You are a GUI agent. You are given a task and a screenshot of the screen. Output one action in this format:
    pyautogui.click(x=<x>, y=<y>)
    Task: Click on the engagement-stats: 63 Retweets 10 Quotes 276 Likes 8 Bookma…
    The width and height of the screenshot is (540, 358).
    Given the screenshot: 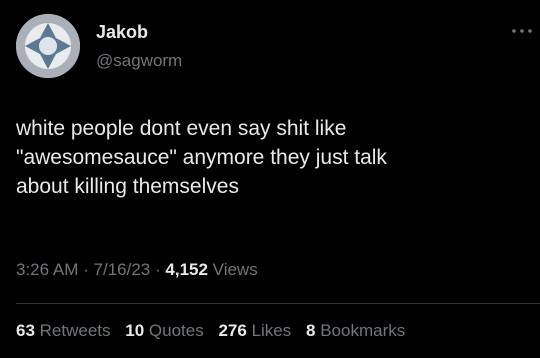 What is the action you would take?
    pyautogui.click(x=215, y=331)
    